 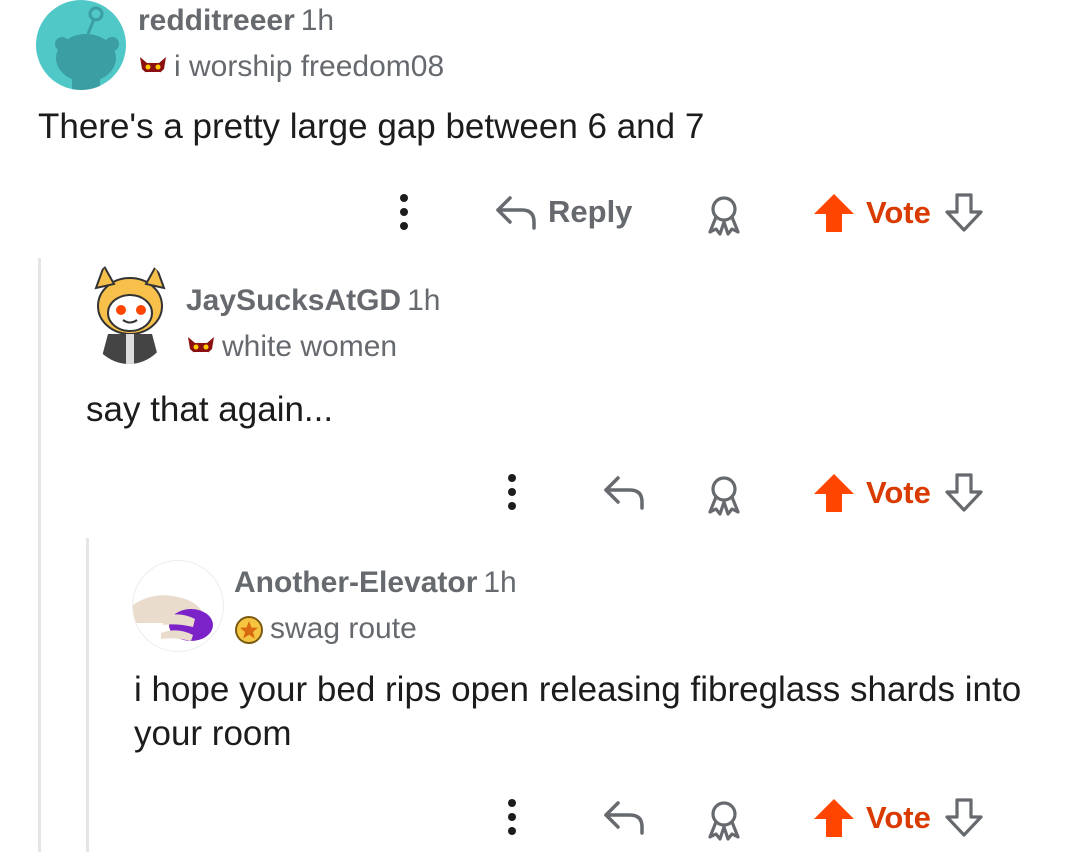 What do you see at coordinates (173, 618) in the screenshot?
I see `hand-avatar-icon` at bounding box center [173, 618].